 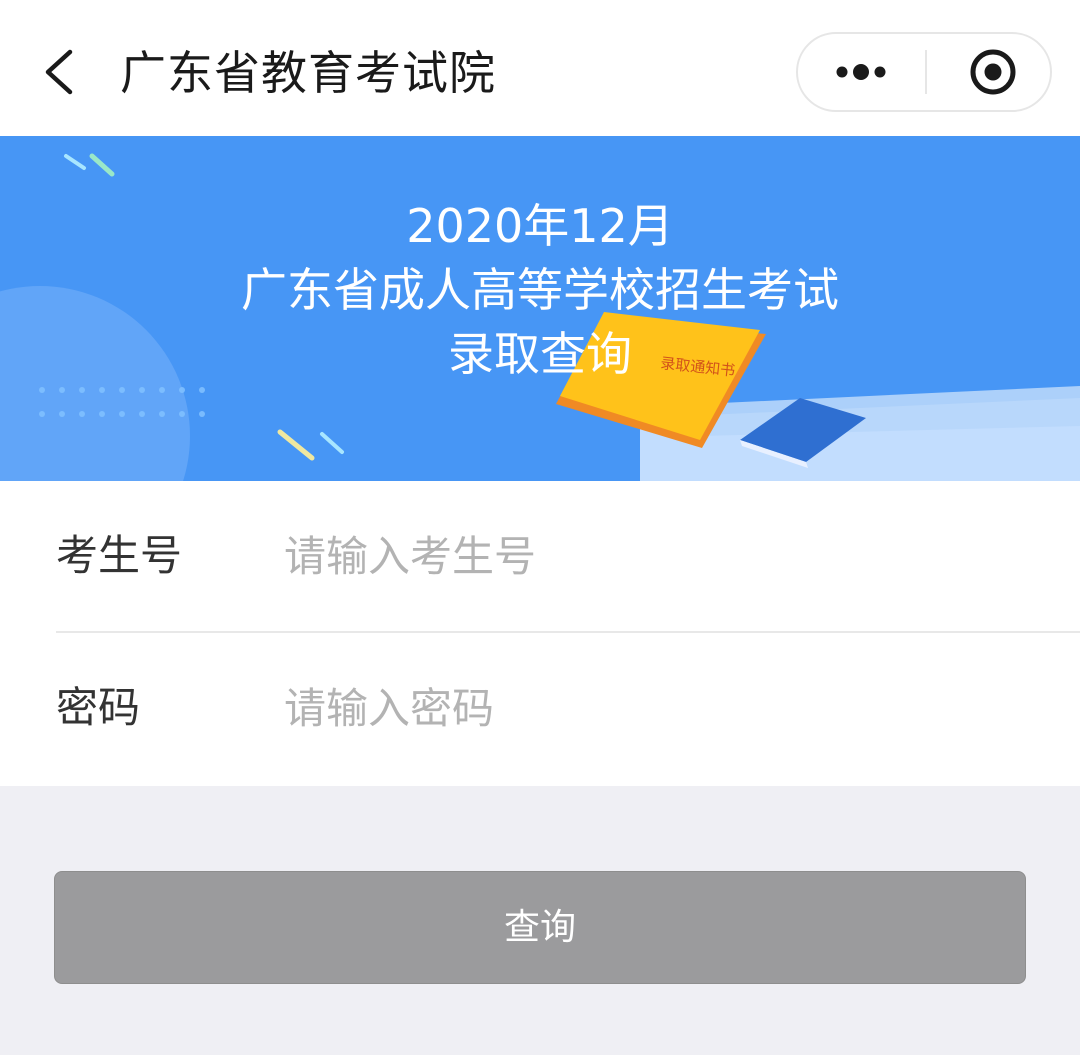 I want to click on chevron-left-icon, so click(x=59, y=72).